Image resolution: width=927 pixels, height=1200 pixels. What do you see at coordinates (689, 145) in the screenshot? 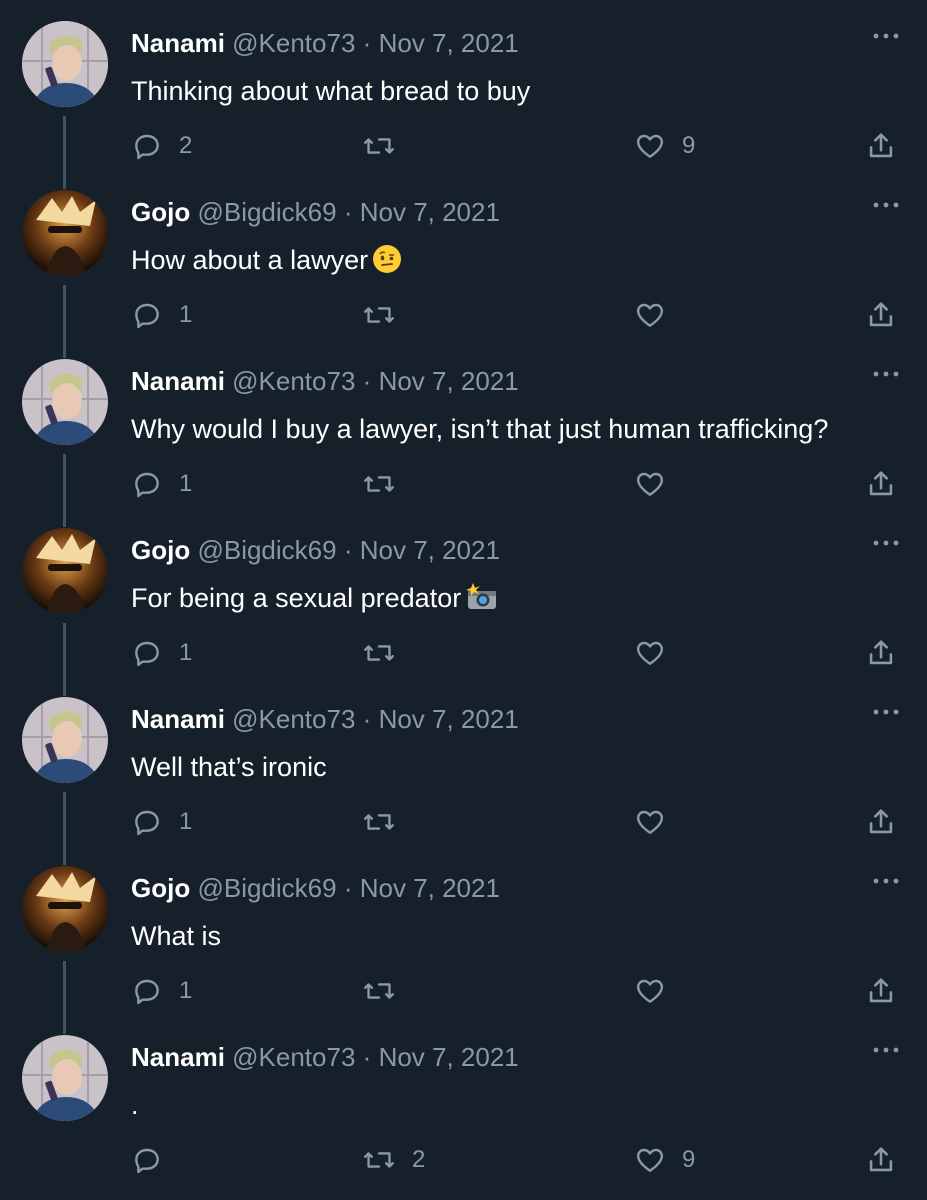
I see `like-count: 9` at bounding box center [689, 145].